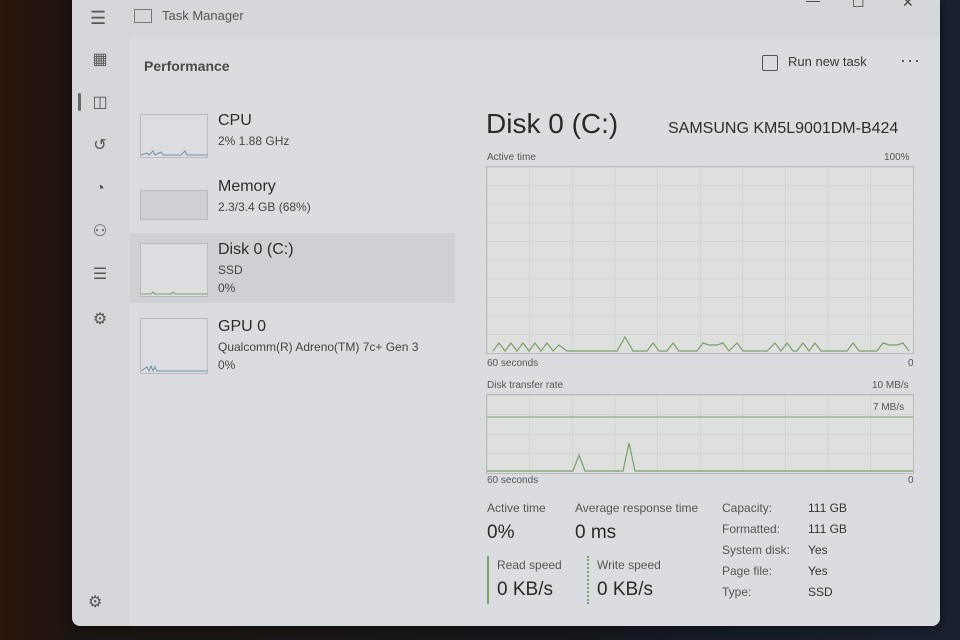 Image resolution: width=960 pixels, height=640 pixels. I want to click on startup-icon: ◔, so click(100, 189).